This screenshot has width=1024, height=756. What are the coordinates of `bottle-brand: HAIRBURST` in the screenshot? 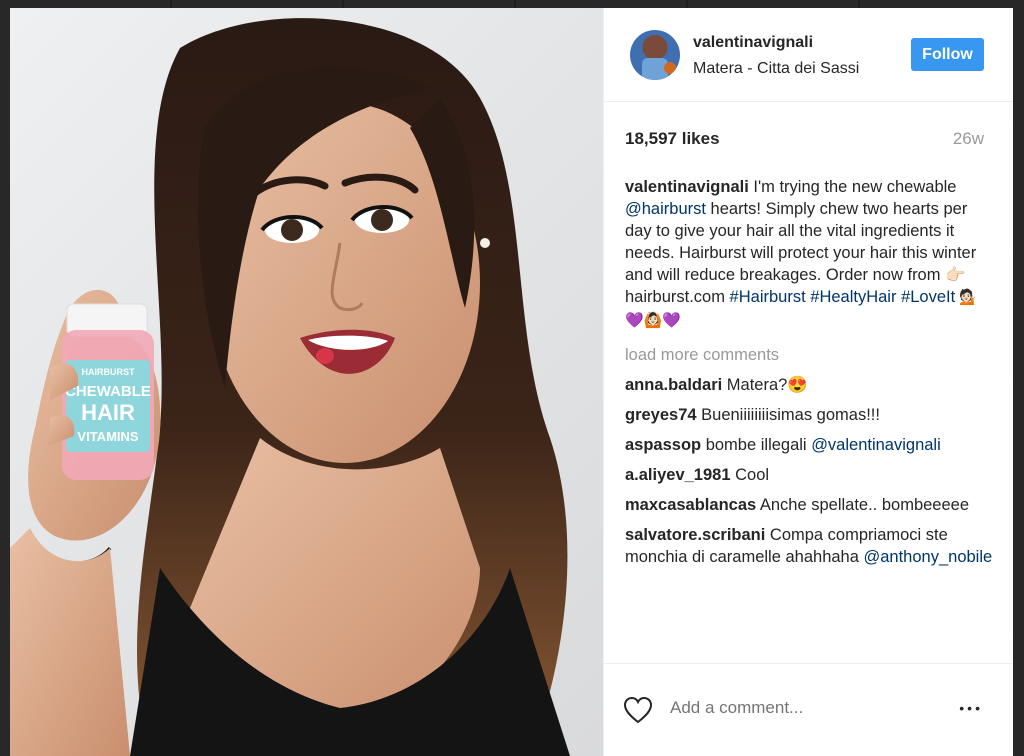 It's located at (109, 372).